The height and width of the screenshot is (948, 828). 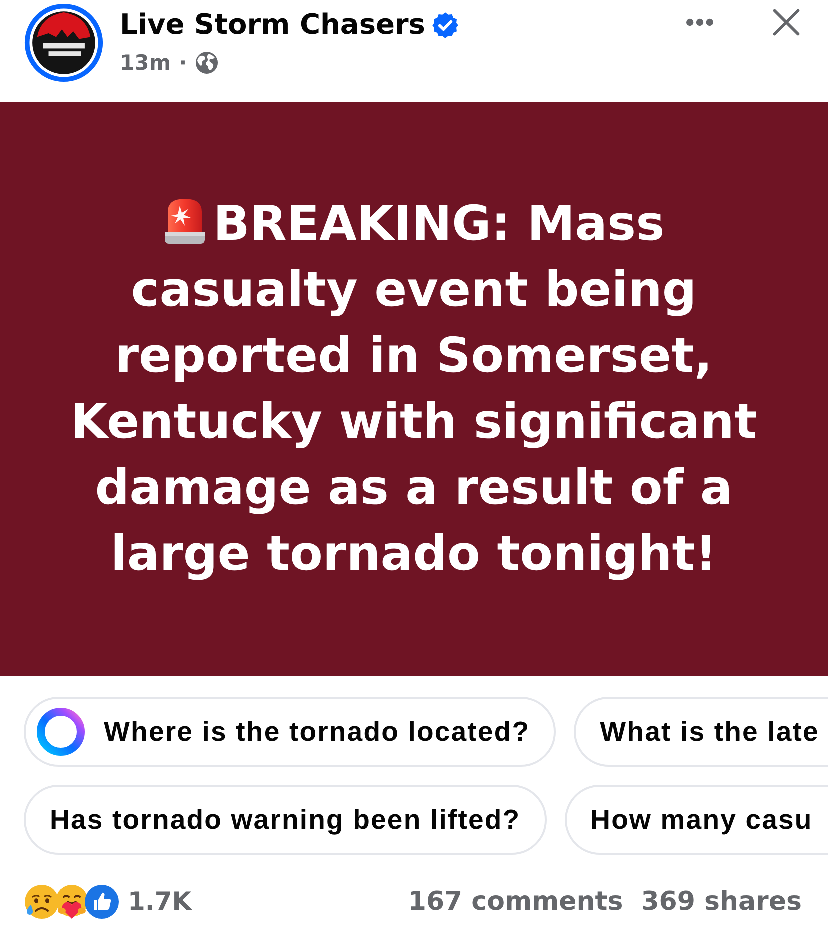 What do you see at coordinates (290, 732) in the screenshot?
I see `suggested-question-chip: Where is the tornado located?` at bounding box center [290, 732].